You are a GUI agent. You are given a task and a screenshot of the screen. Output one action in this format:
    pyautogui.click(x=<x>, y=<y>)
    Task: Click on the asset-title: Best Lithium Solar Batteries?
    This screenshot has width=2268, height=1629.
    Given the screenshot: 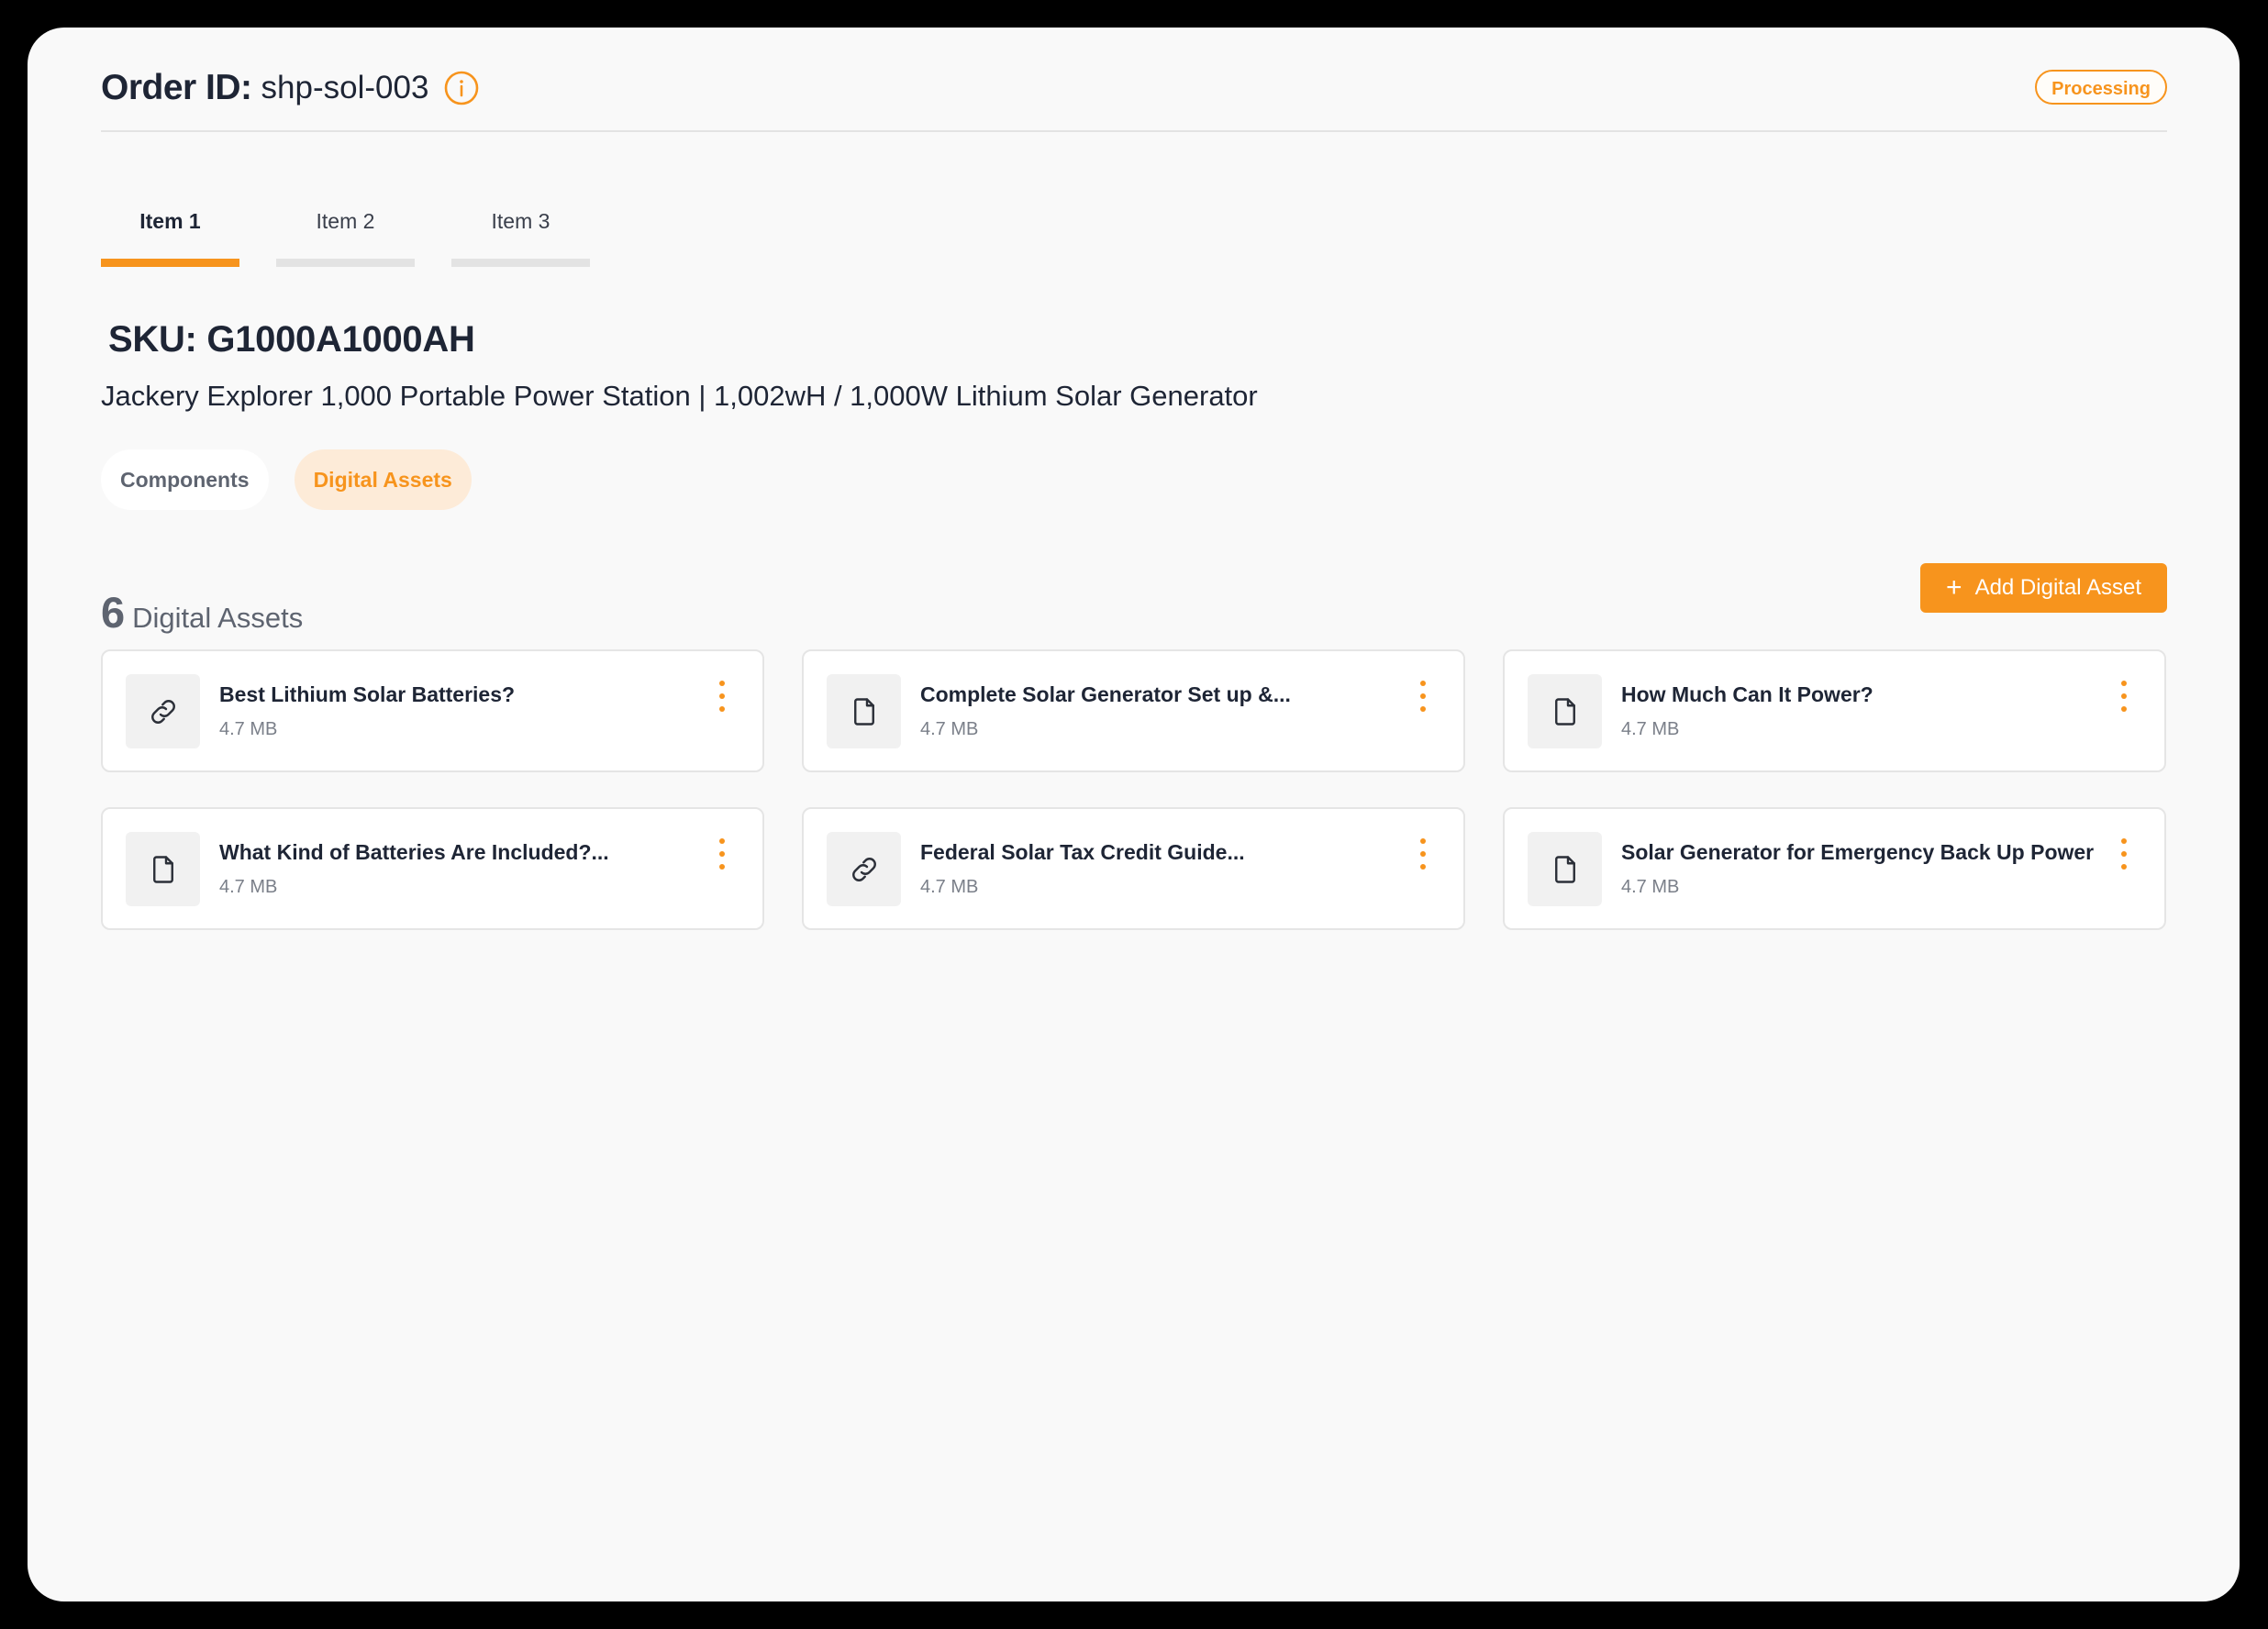 What is the action you would take?
    pyautogui.click(x=368, y=694)
    